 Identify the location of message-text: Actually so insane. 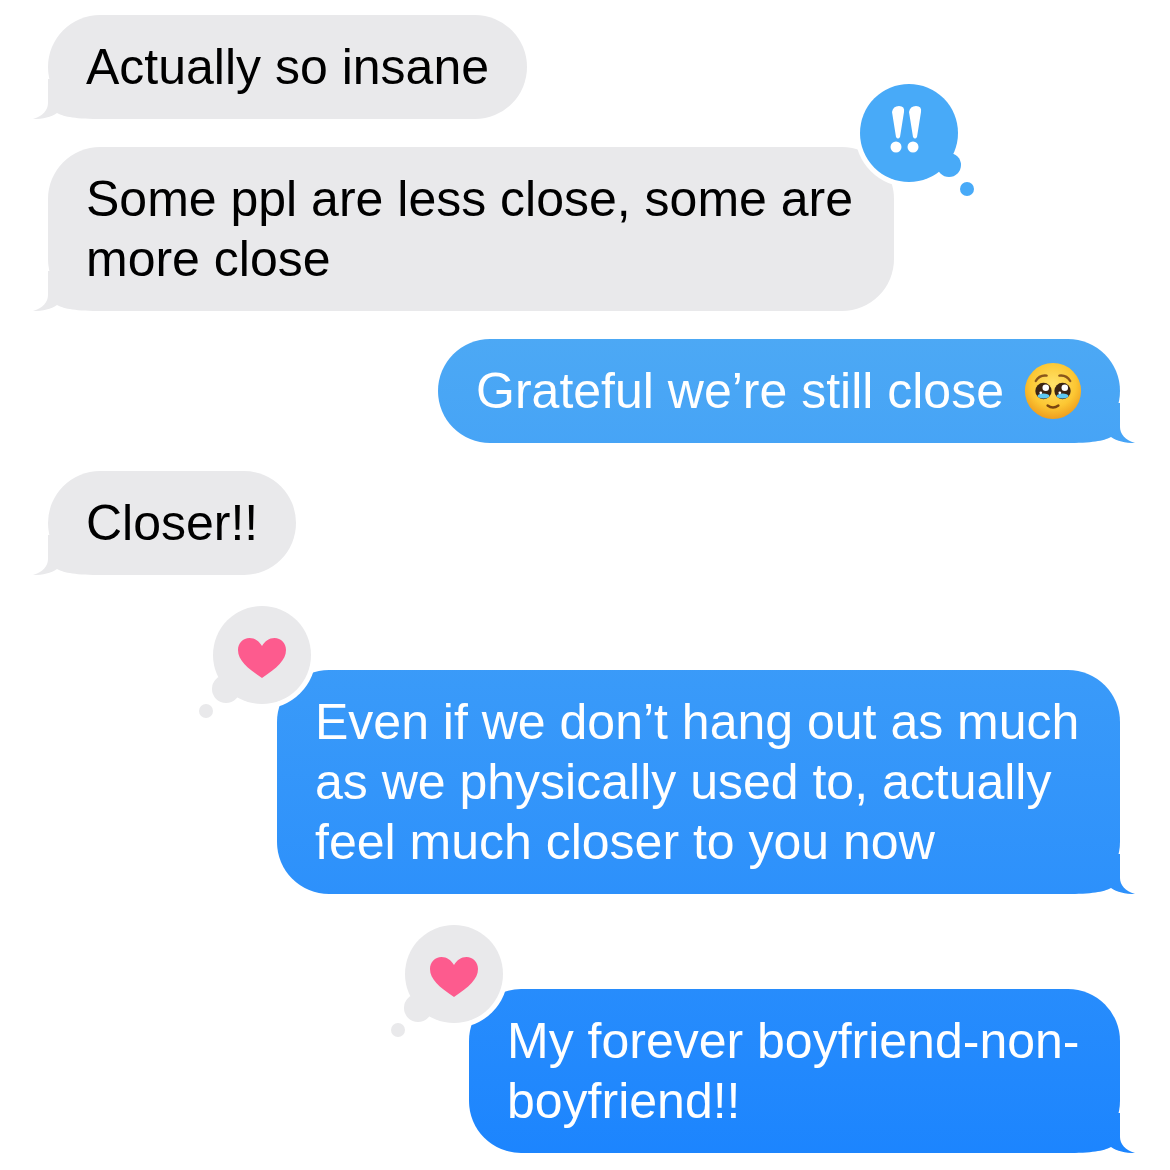
(287, 67).